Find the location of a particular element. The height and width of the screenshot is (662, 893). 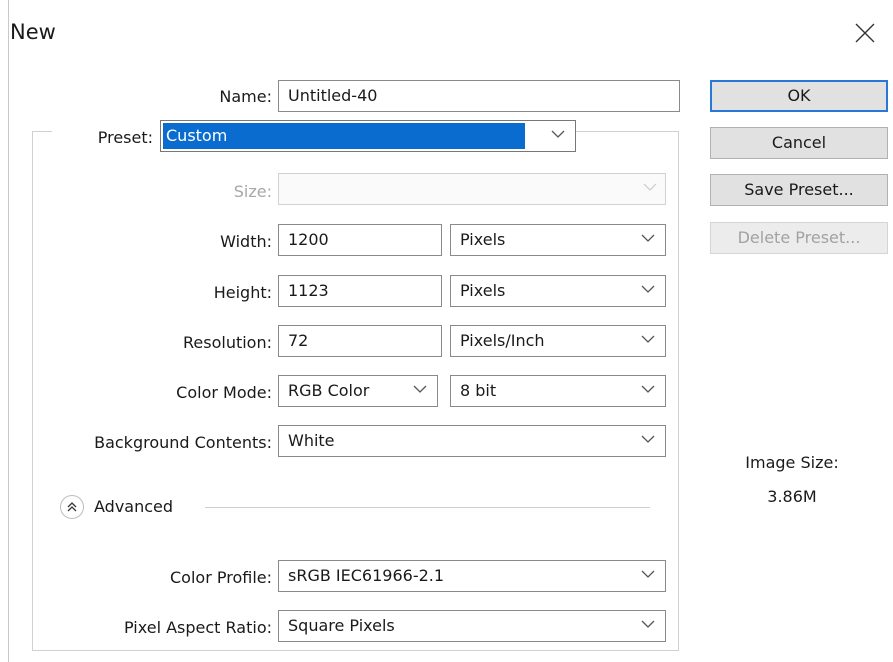

width-label: Width: is located at coordinates (246, 241).